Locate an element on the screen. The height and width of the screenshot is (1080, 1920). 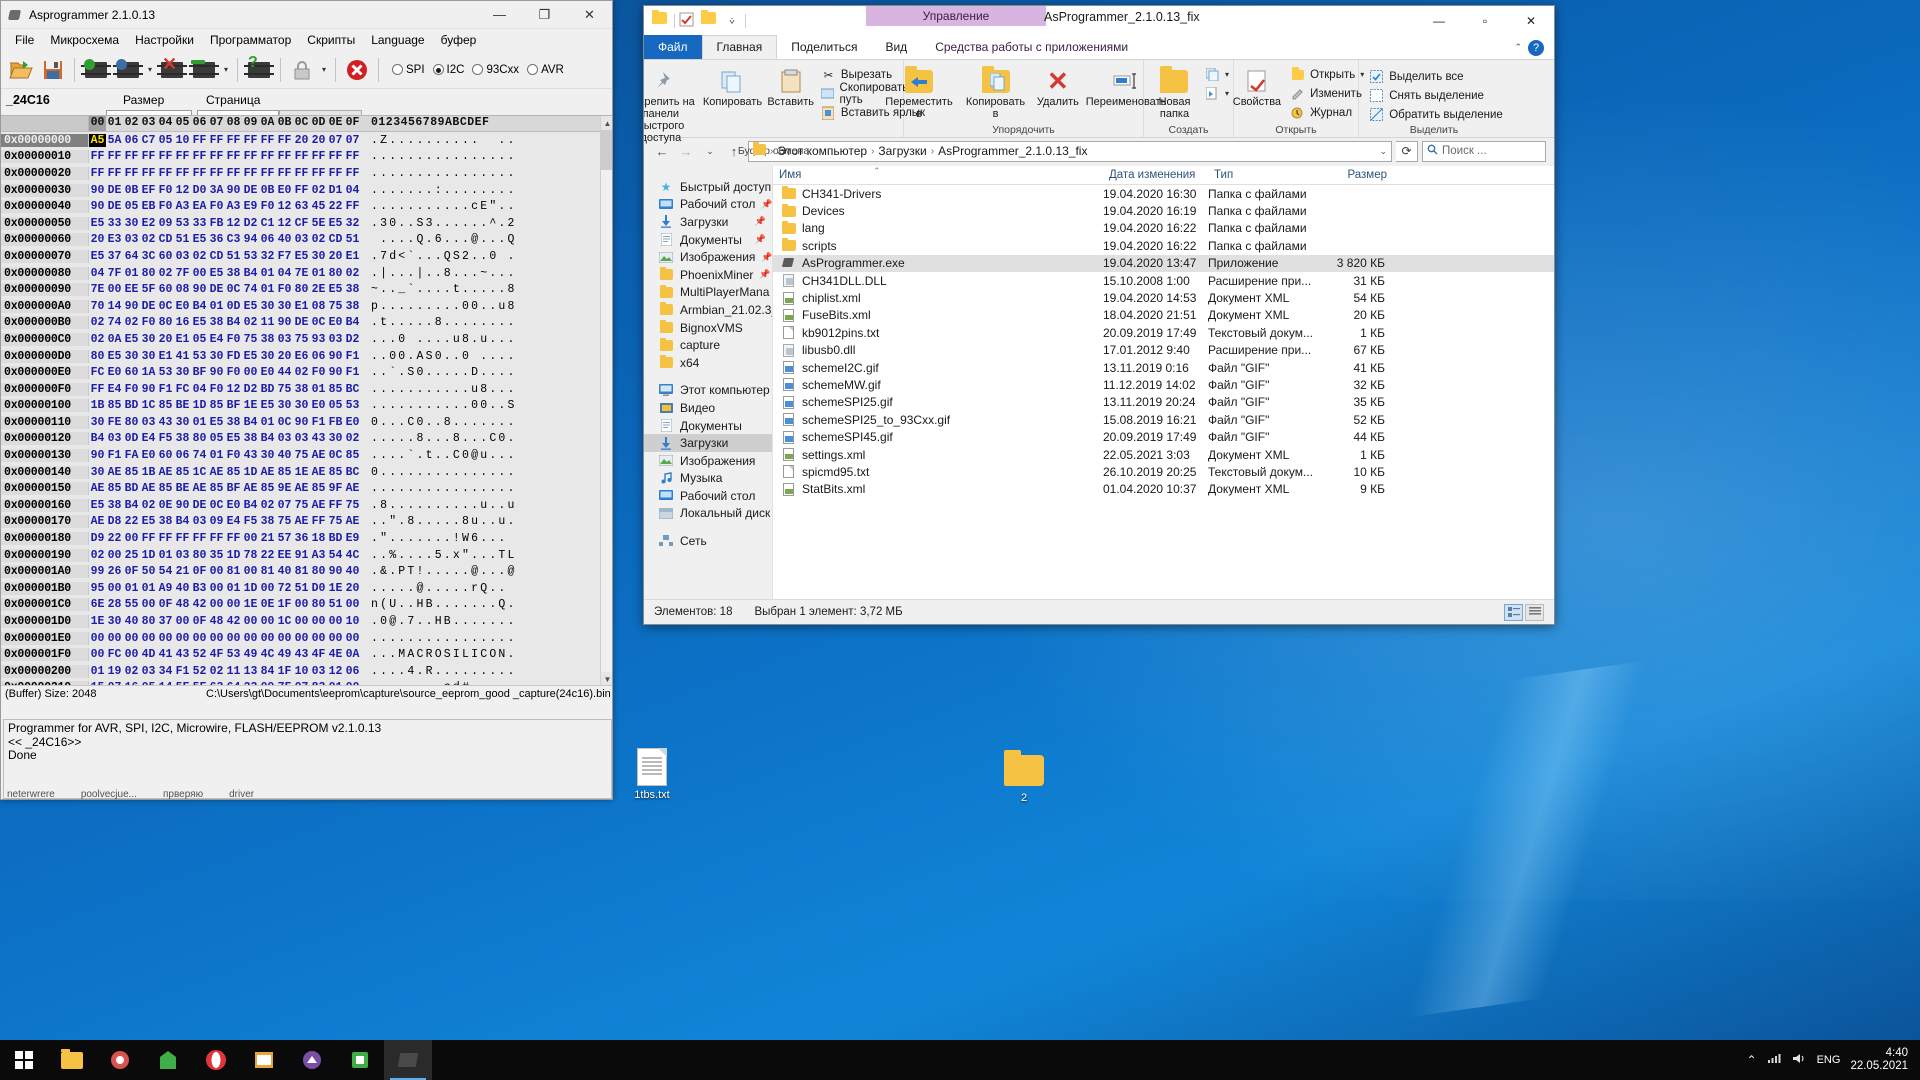
hex-byte: A3 is located at coordinates (318, 555).